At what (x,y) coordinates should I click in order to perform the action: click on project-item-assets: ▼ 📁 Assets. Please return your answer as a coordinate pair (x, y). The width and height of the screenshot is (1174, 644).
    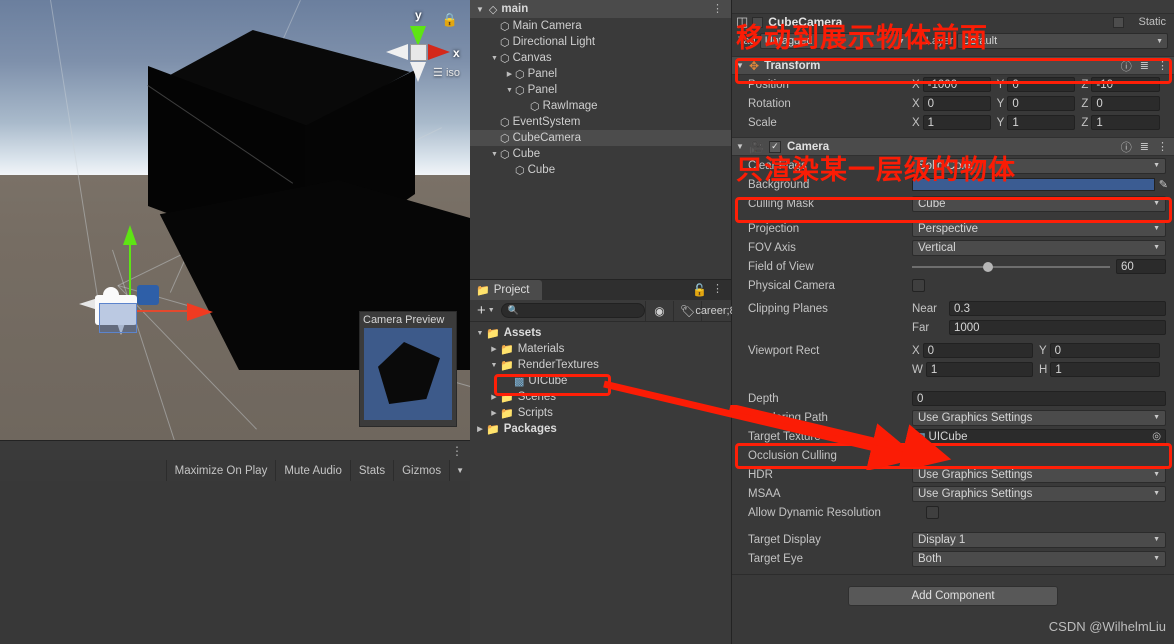
    Looking at the image, I should click on (600, 333).